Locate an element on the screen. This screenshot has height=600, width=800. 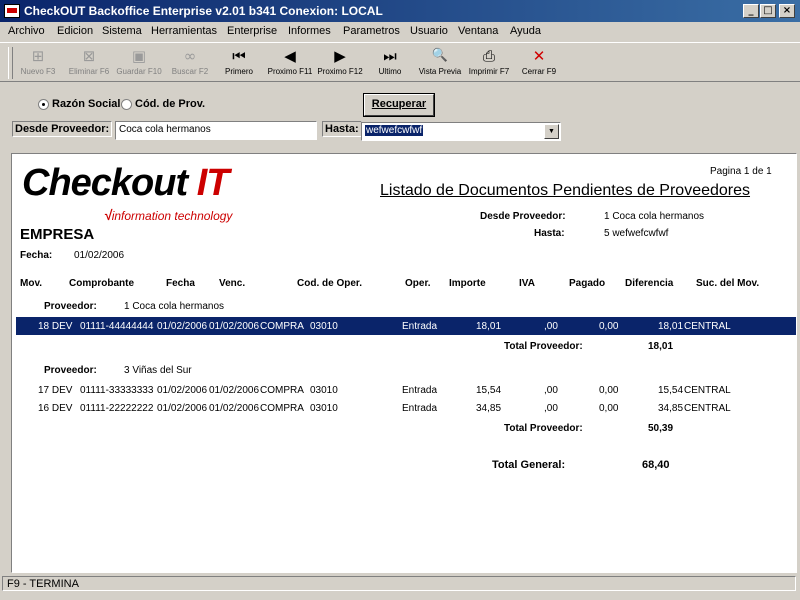
page-number: Pagina 1 de 1 is located at coordinates (741, 171).